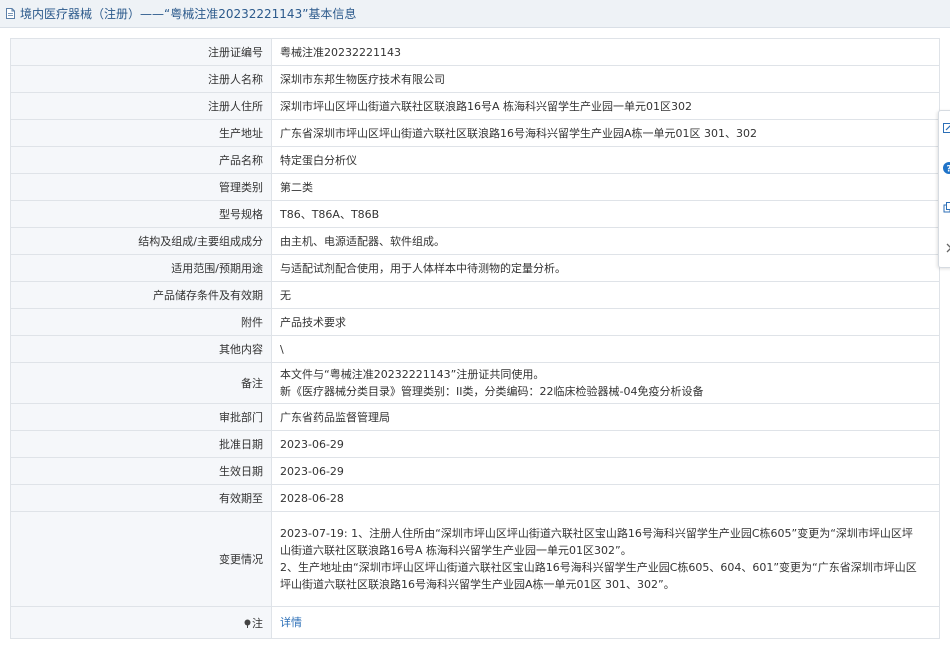 The image size is (950, 651). Describe the element at coordinates (605, 498) in the screenshot. I see `row-value: 2028-06-28` at that location.